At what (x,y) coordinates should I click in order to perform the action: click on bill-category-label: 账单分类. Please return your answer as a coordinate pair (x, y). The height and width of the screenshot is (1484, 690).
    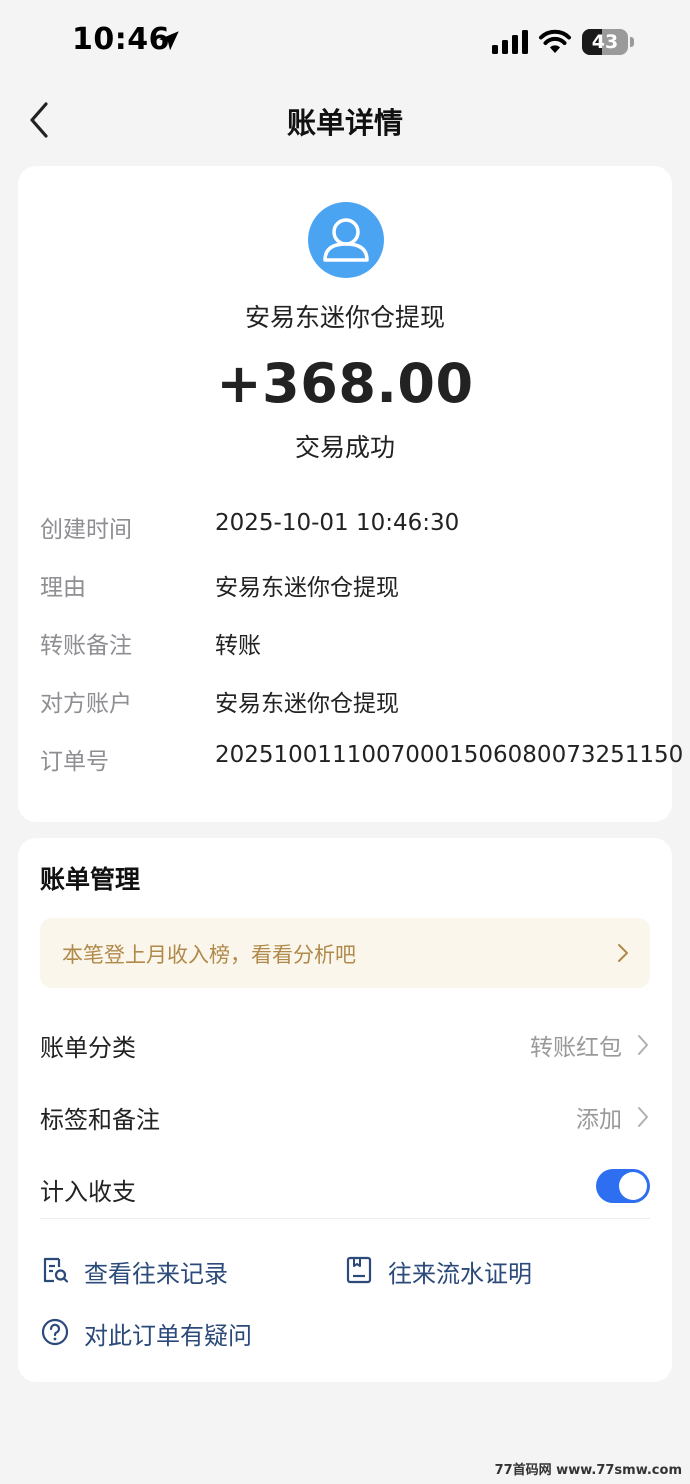
    Looking at the image, I should click on (88, 1048).